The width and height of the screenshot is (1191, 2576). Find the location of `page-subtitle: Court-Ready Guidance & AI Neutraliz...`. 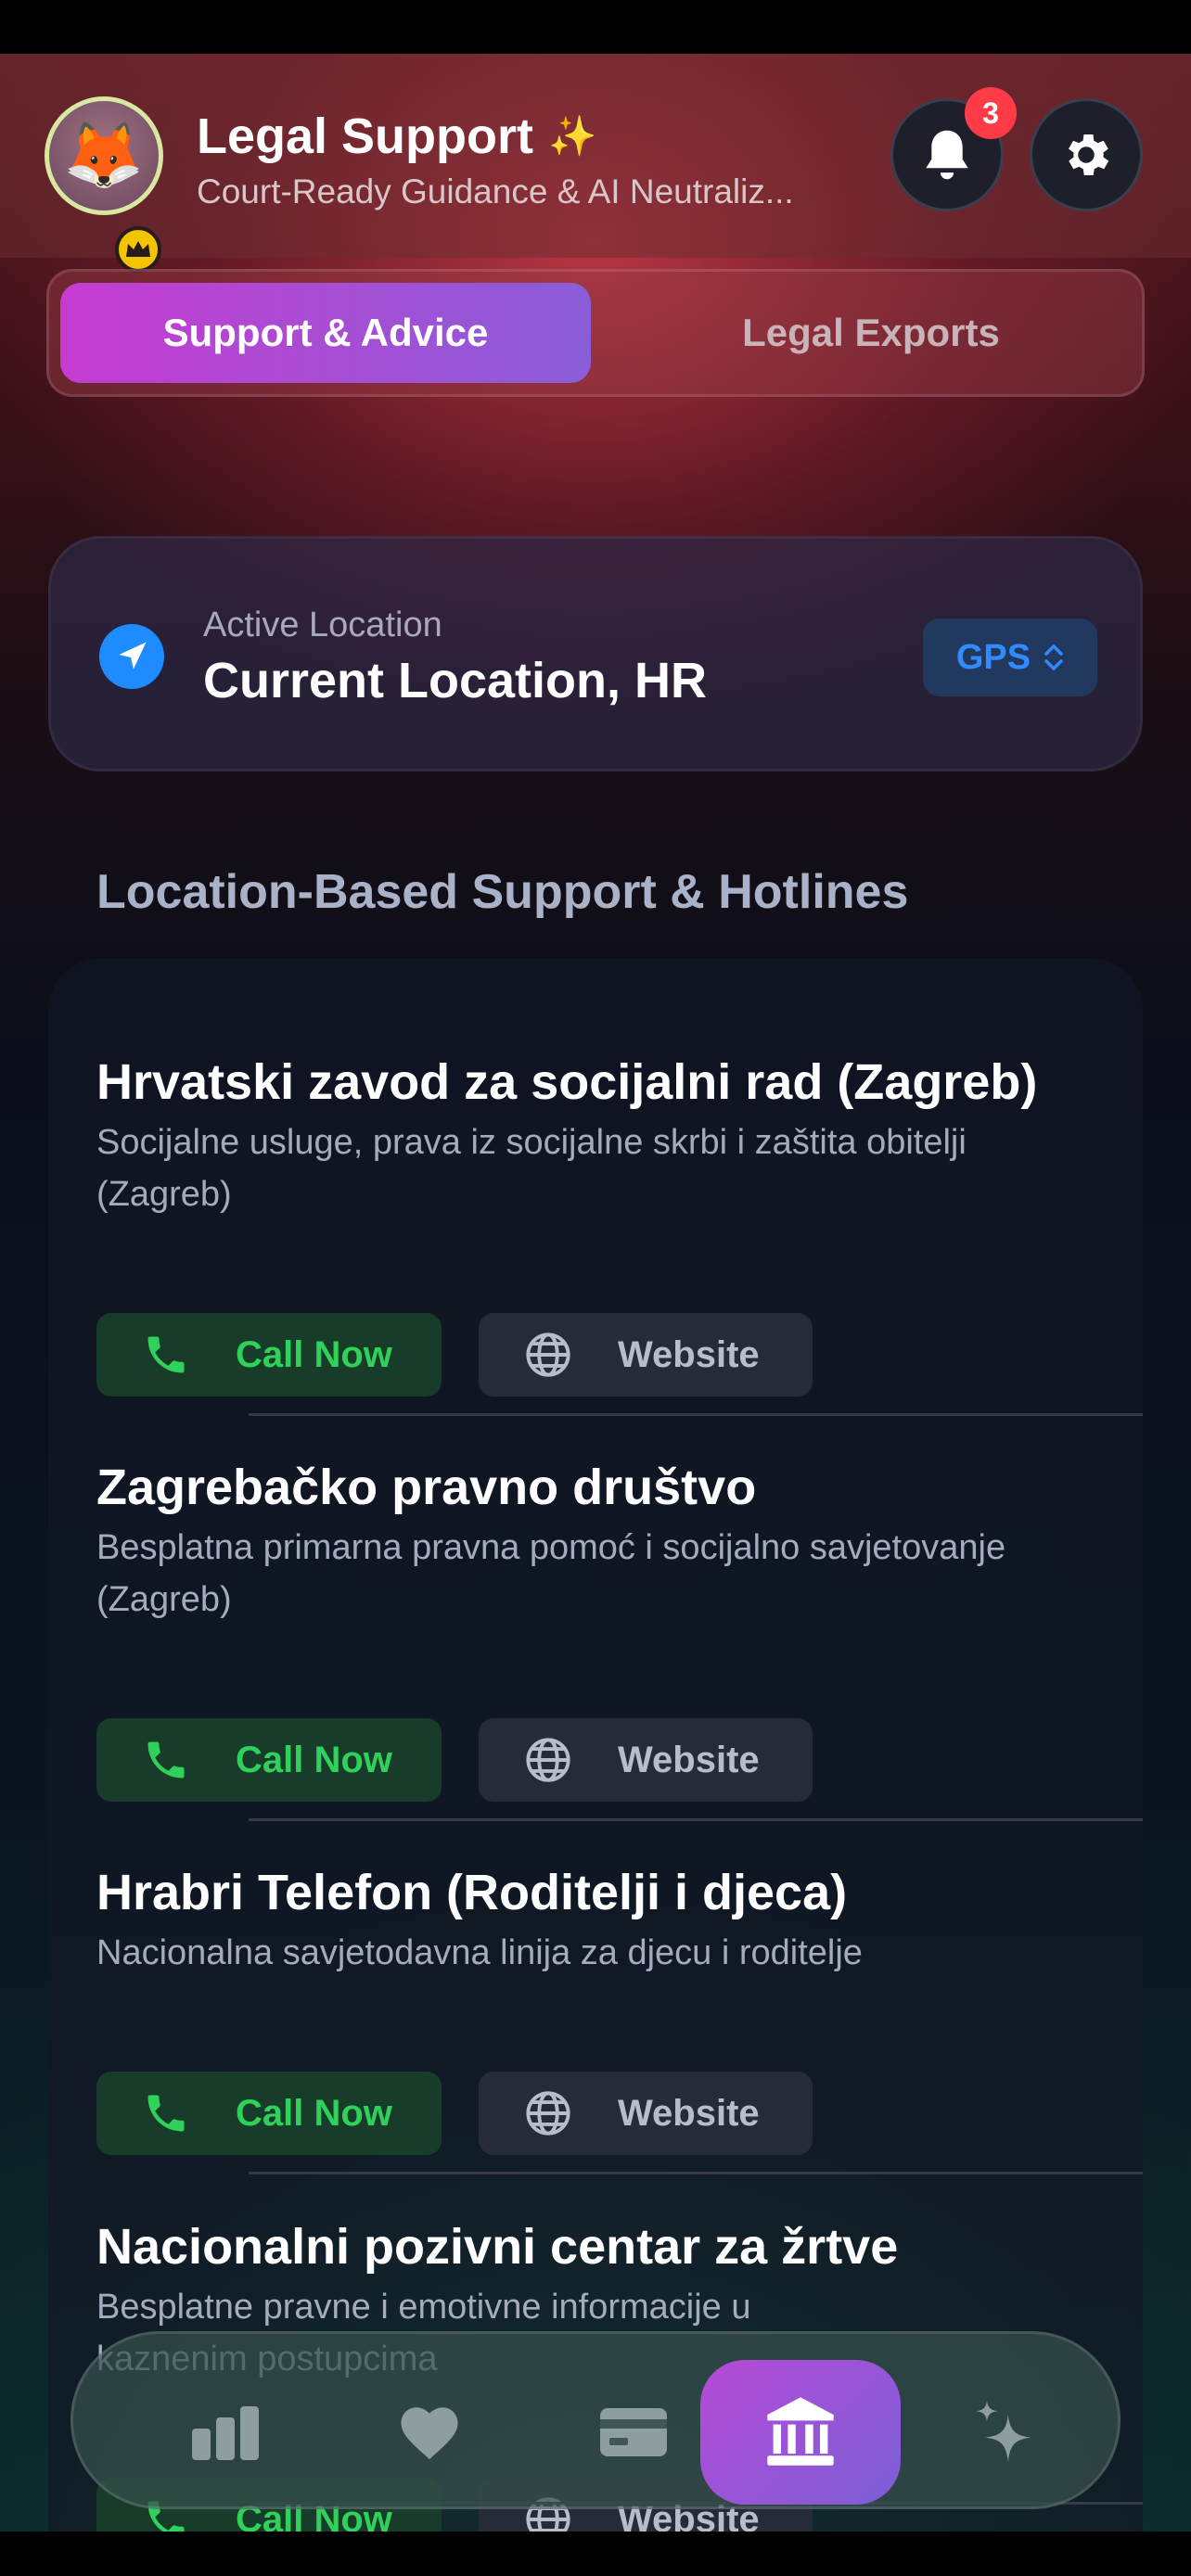

page-subtitle: Court-Ready Guidance & AI Neutraliz... is located at coordinates (495, 191).